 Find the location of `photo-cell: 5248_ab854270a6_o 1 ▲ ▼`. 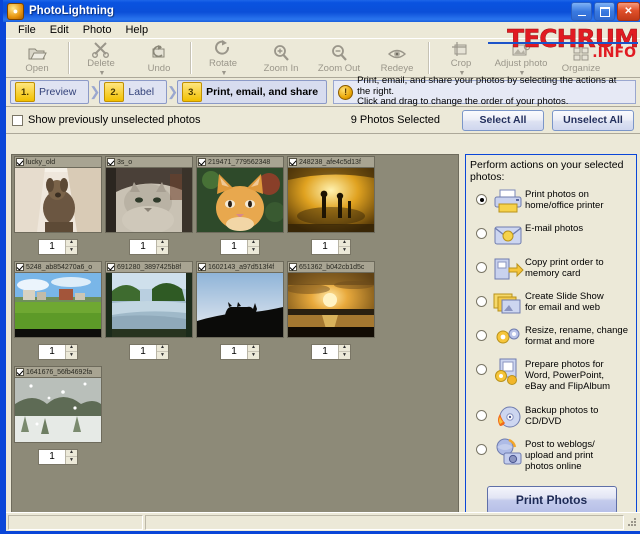

photo-cell: 5248_ab854270a6_o 1 ▲ ▼ is located at coordinates (58, 313).